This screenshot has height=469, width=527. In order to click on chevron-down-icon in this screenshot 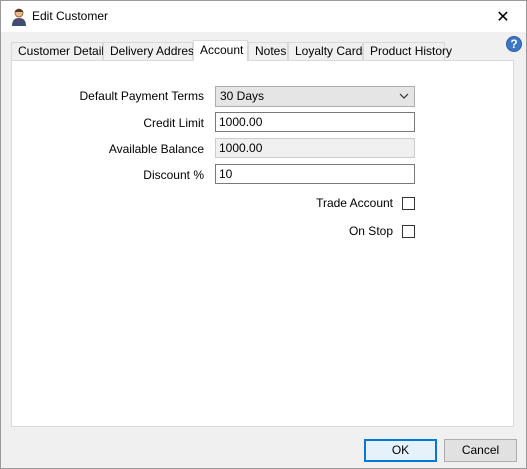, I will do `click(404, 96)`.